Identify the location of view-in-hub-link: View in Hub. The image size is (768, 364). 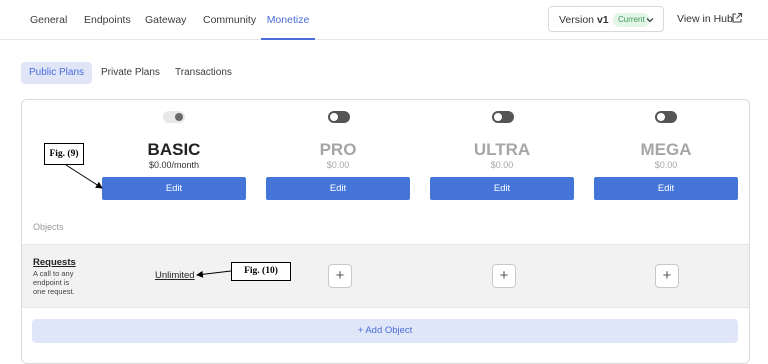
(705, 19).